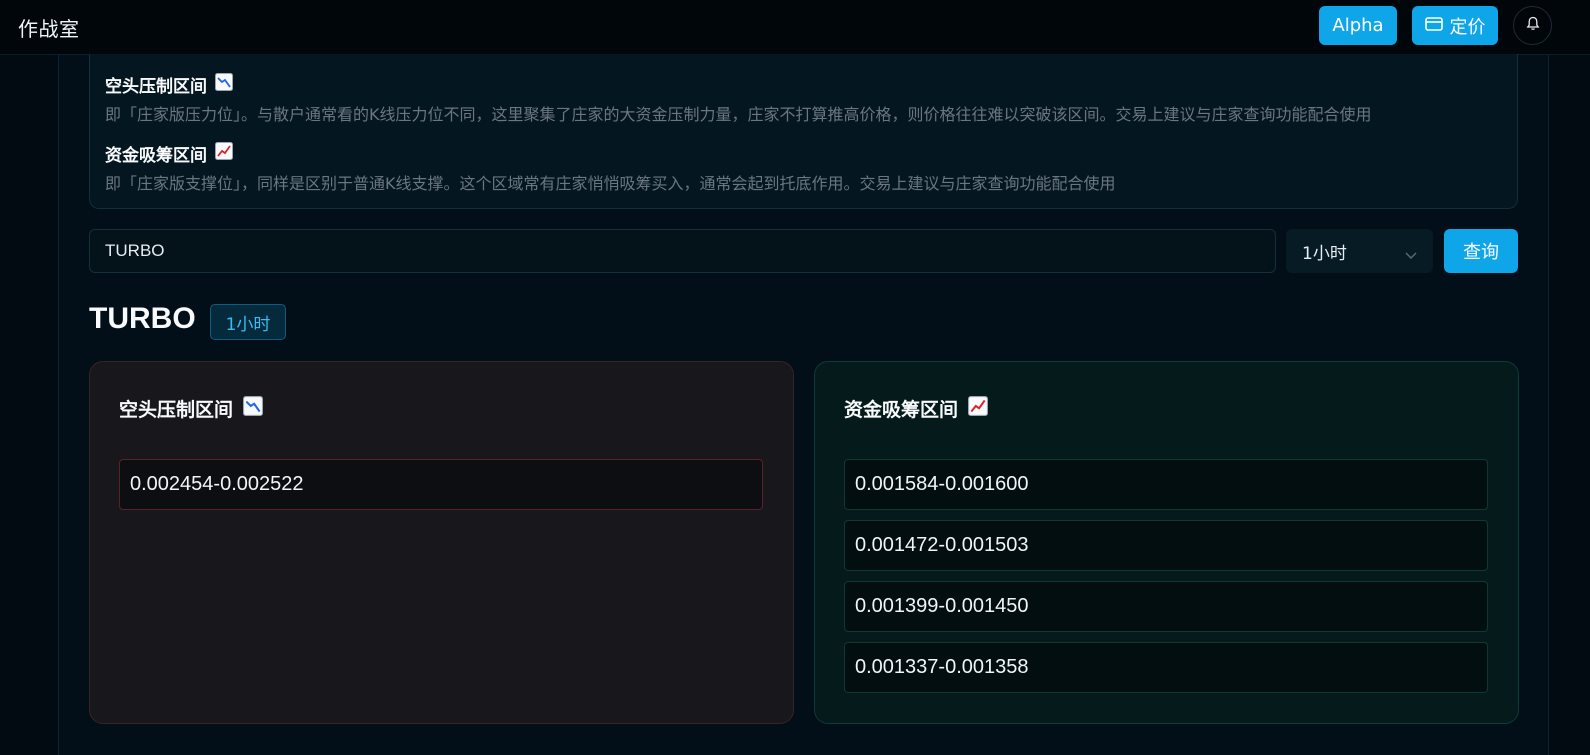 The width and height of the screenshot is (1590, 755). What do you see at coordinates (795, 27) in the screenshot?
I see `top-bar: 作战室 Alpha 定价` at bounding box center [795, 27].